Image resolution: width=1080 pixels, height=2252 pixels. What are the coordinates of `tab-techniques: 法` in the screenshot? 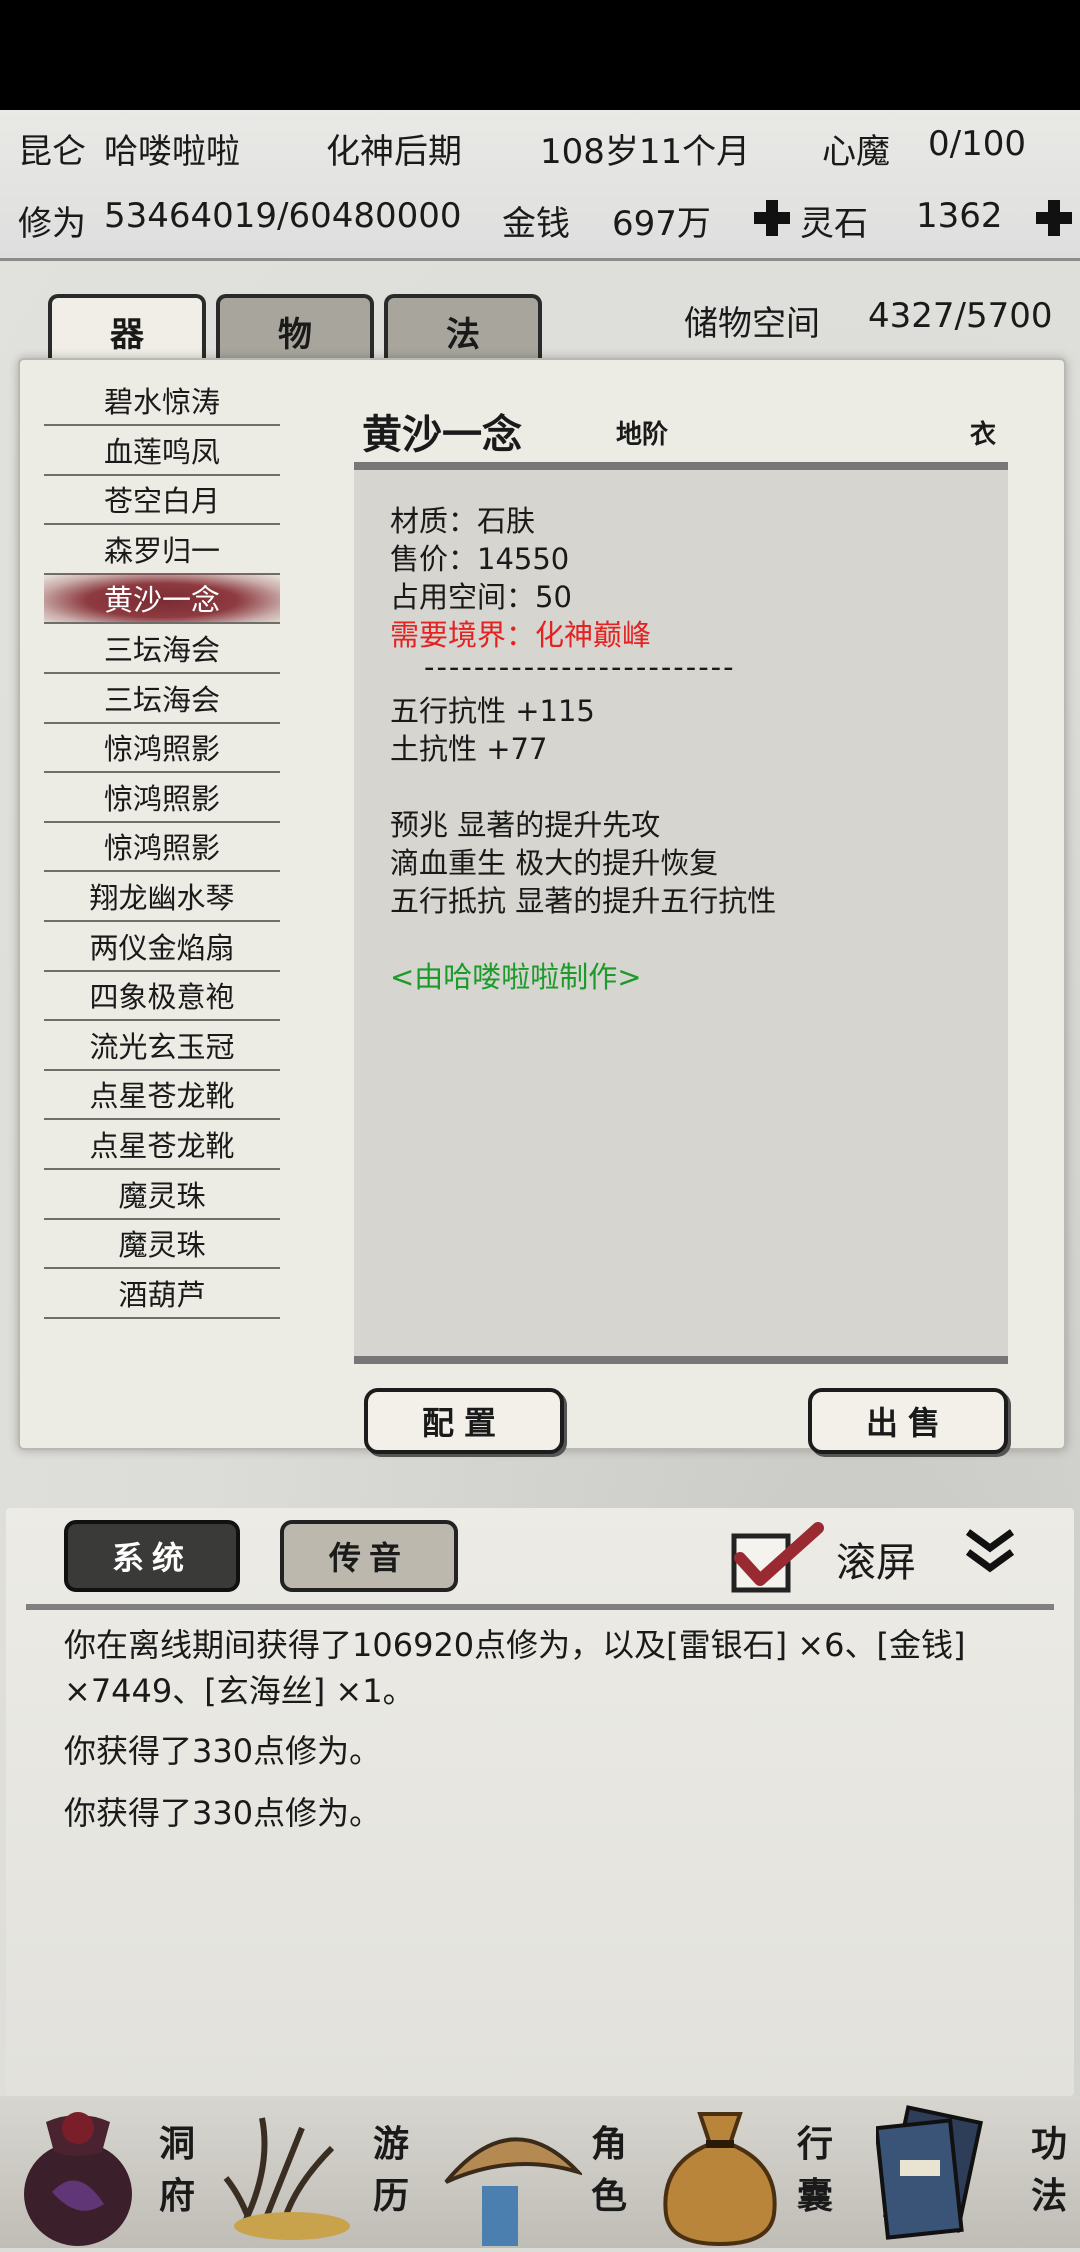 It's located at (463, 329).